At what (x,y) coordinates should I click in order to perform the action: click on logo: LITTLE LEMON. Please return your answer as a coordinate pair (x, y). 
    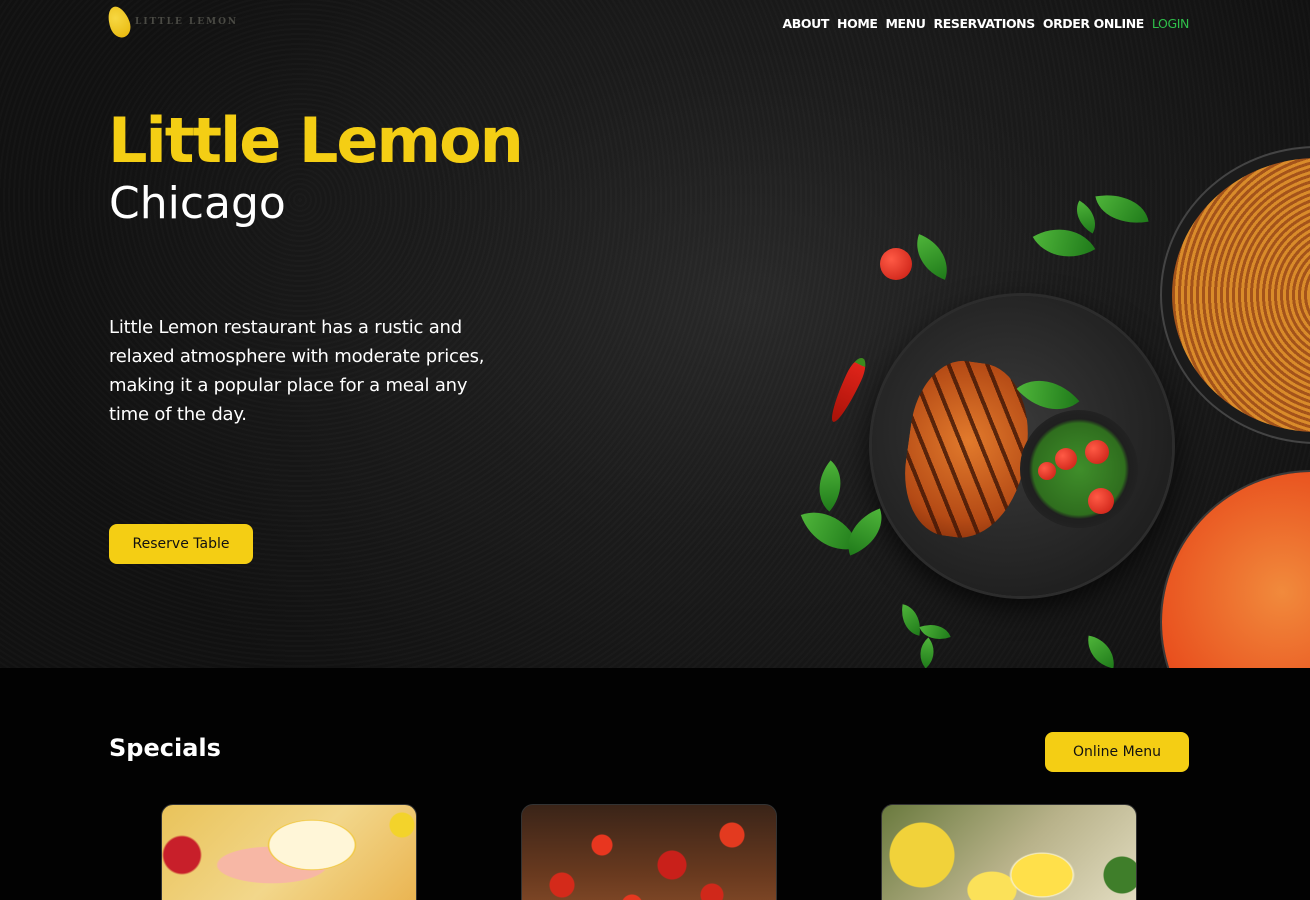
    Looking at the image, I should click on (171, 22).